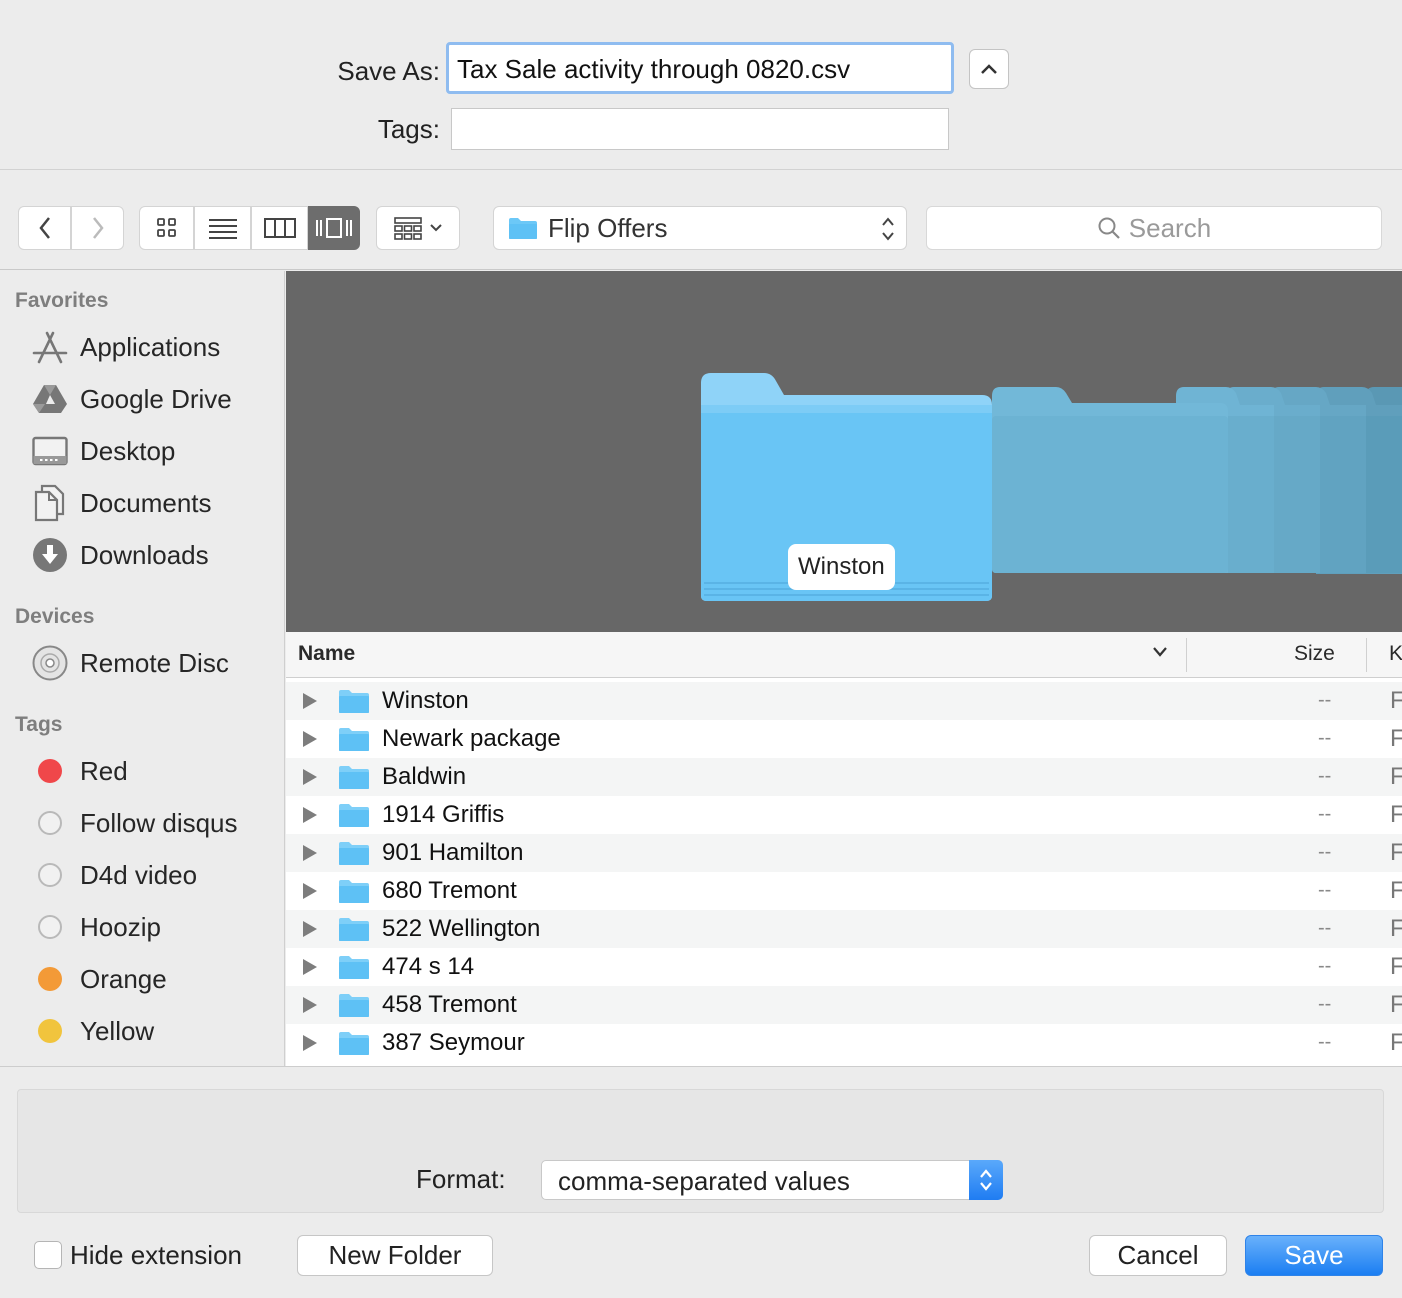 The height and width of the screenshot is (1298, 1402). Describe the element at coordinates (154, 662) in the screenshot. I see `sidebar-item-label: Remote Disc` at that location.